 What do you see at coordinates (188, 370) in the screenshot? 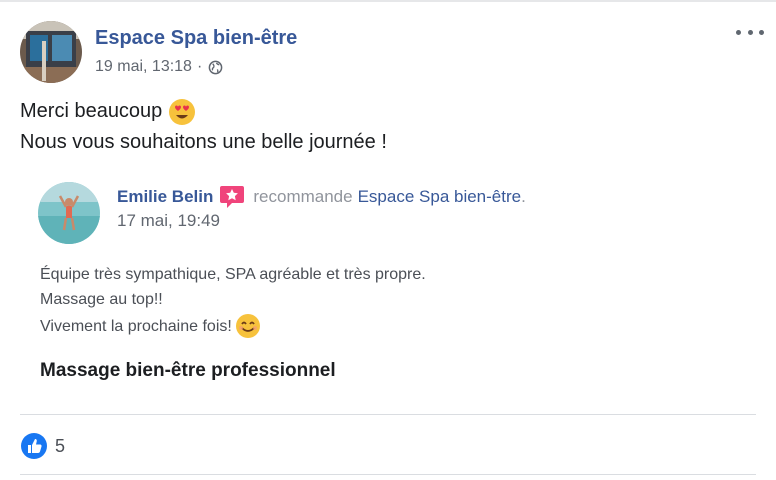
I see `service-name: Massage bien-être professionnel` at bounding box center [188, 370].